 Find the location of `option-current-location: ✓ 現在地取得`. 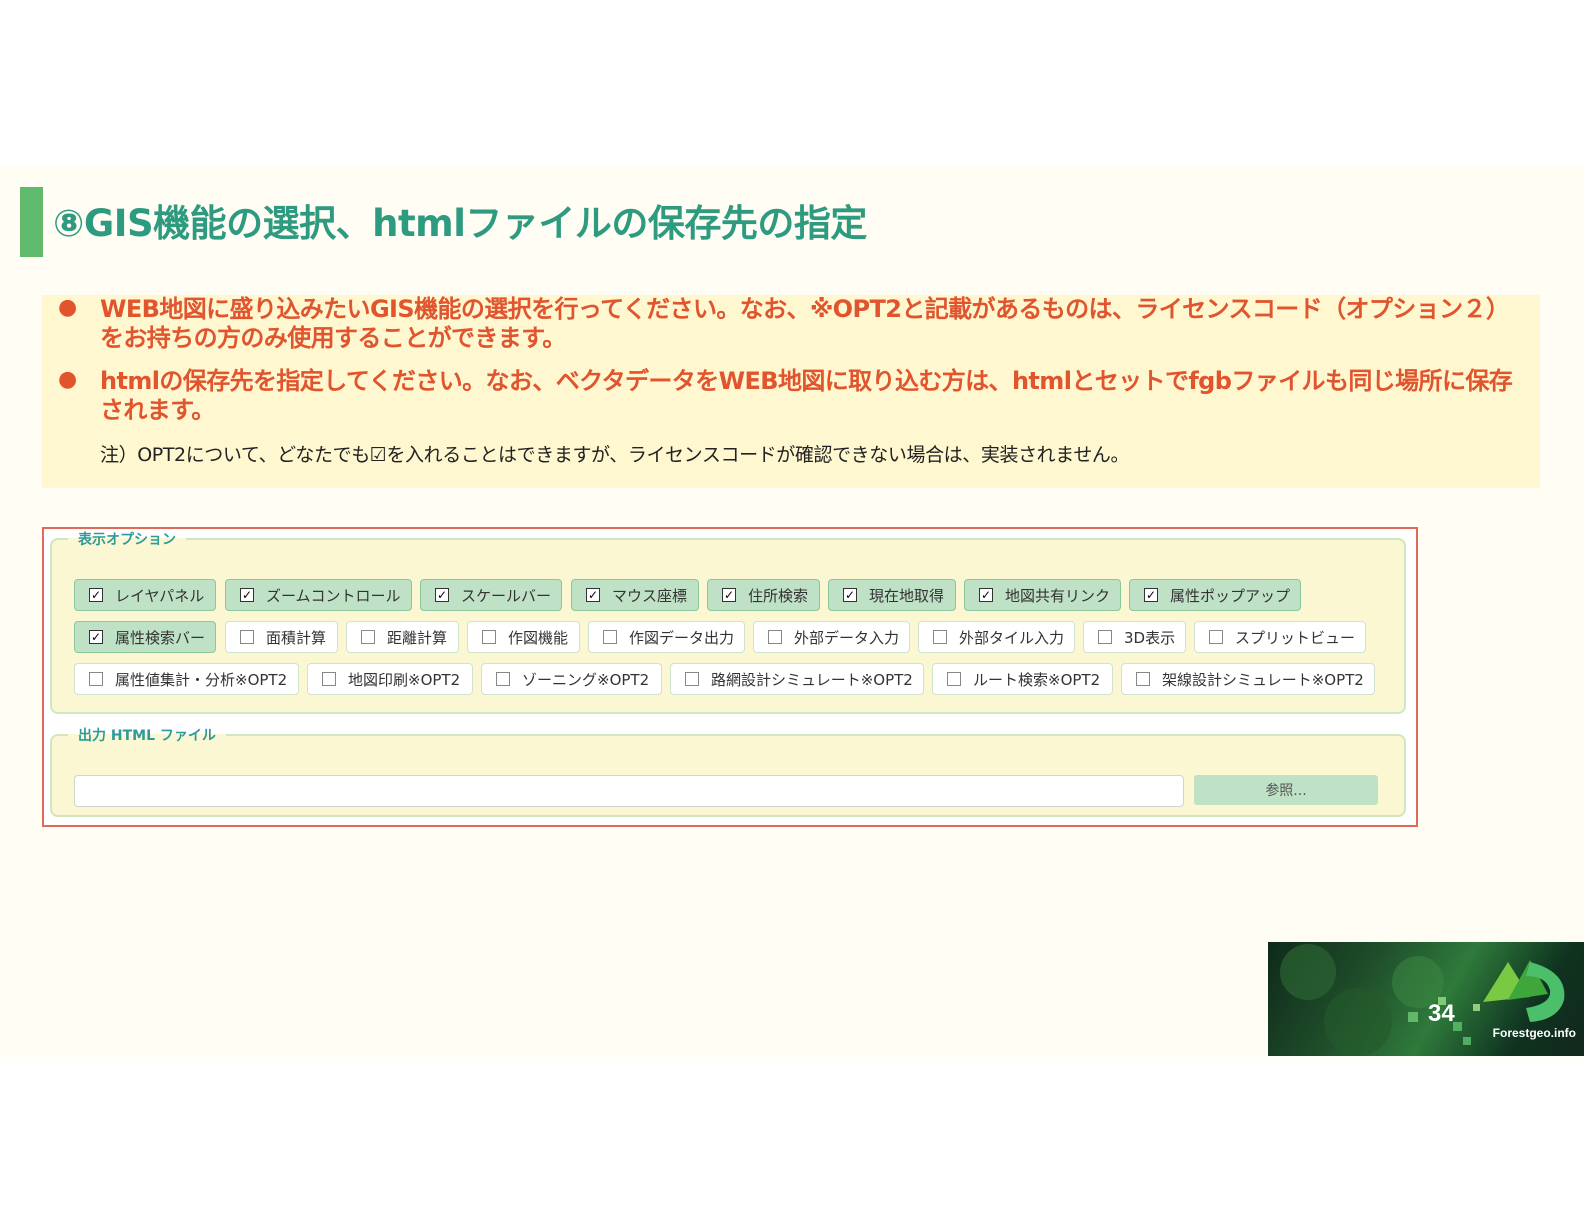

option-current-location: ✓ 現在地取得 is located at coordinates (892, 595).